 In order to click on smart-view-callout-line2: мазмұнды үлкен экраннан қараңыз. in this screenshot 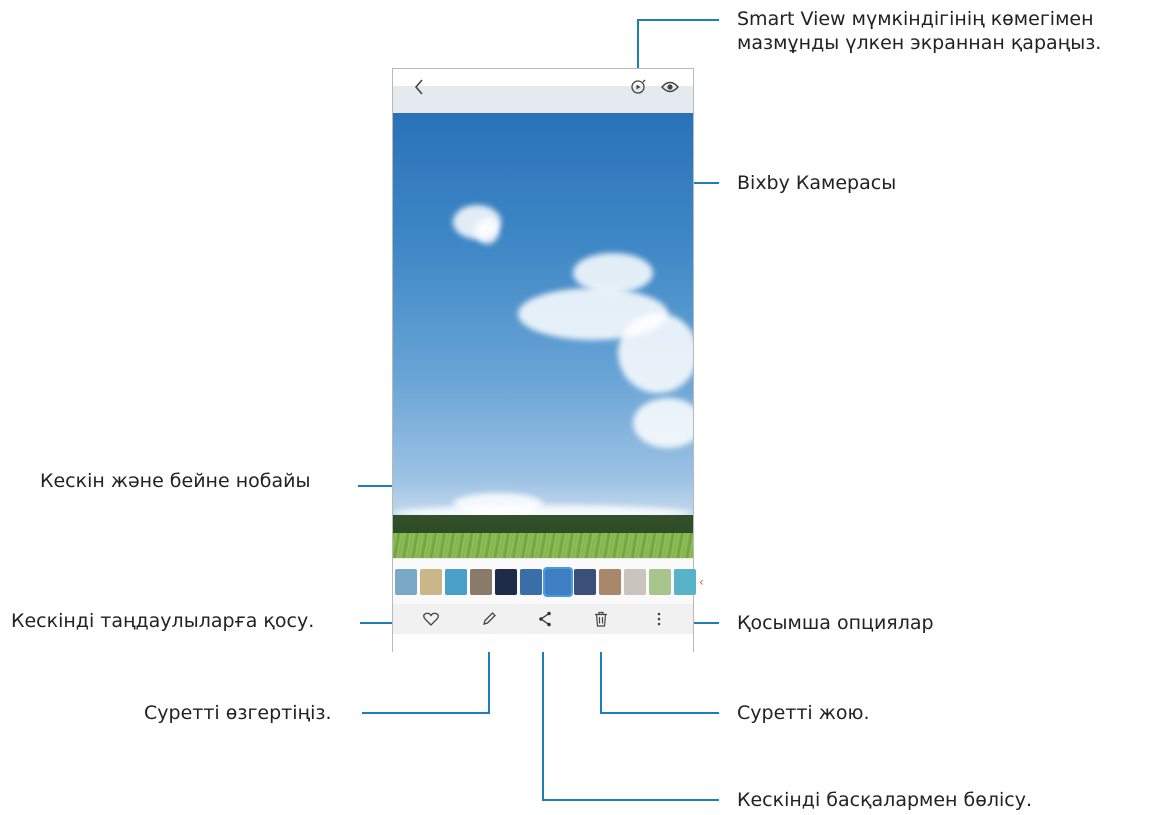, I will do `click(919, 43)`.